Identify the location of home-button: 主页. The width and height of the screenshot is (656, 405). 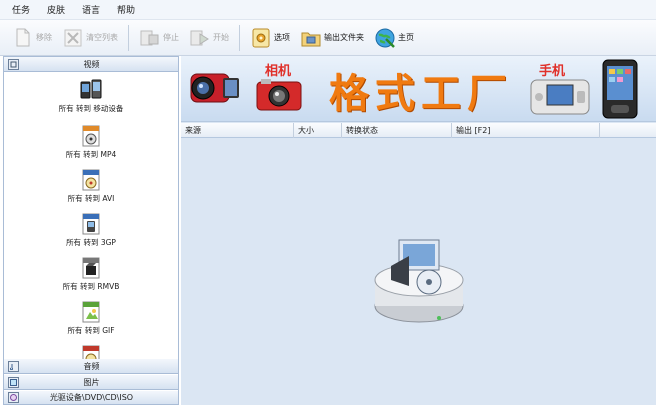
(394, 38).